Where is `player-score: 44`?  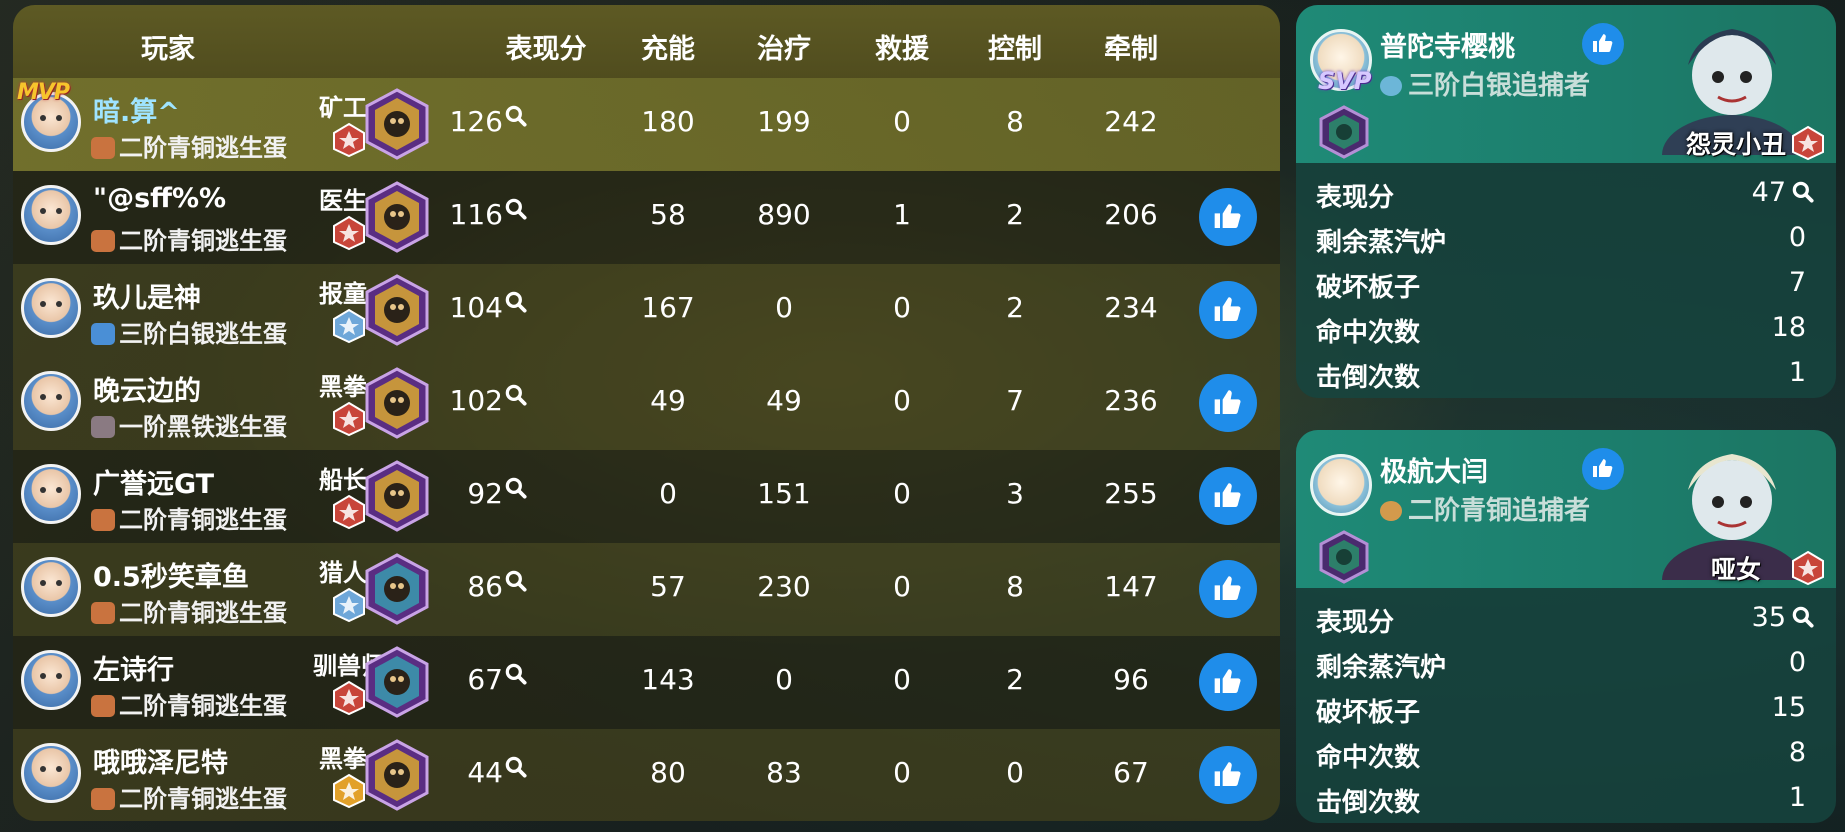 player-score: 44 is located at coordinates (485, 772).